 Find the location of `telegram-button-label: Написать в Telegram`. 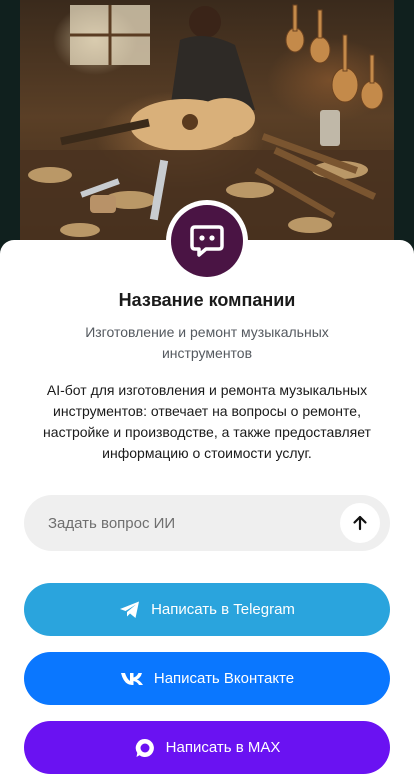

telegram-button-label: Написать в Telegram is located at coordinates (223, 609).